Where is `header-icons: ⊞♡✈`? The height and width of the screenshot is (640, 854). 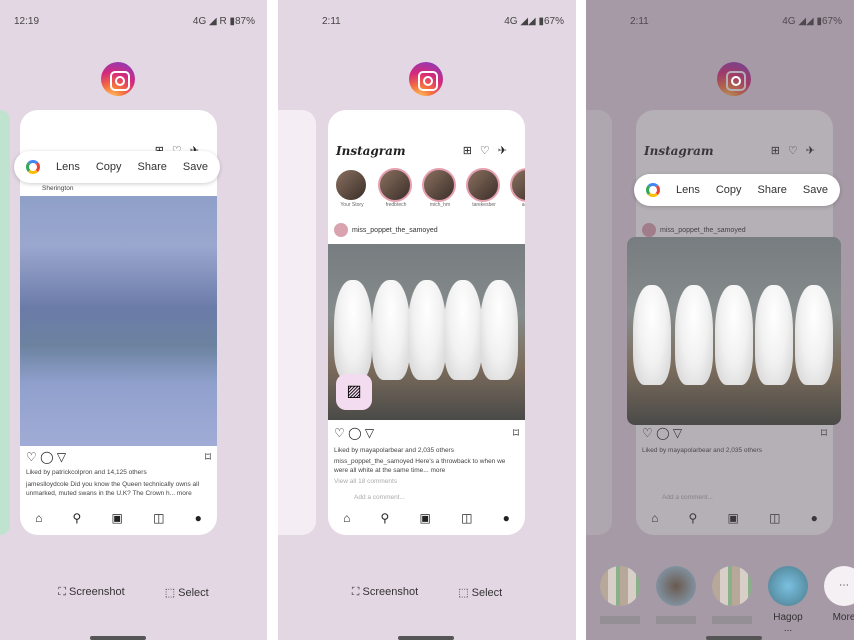 header-icons: ⊞♡✈ is located at coordinates (488, 151).